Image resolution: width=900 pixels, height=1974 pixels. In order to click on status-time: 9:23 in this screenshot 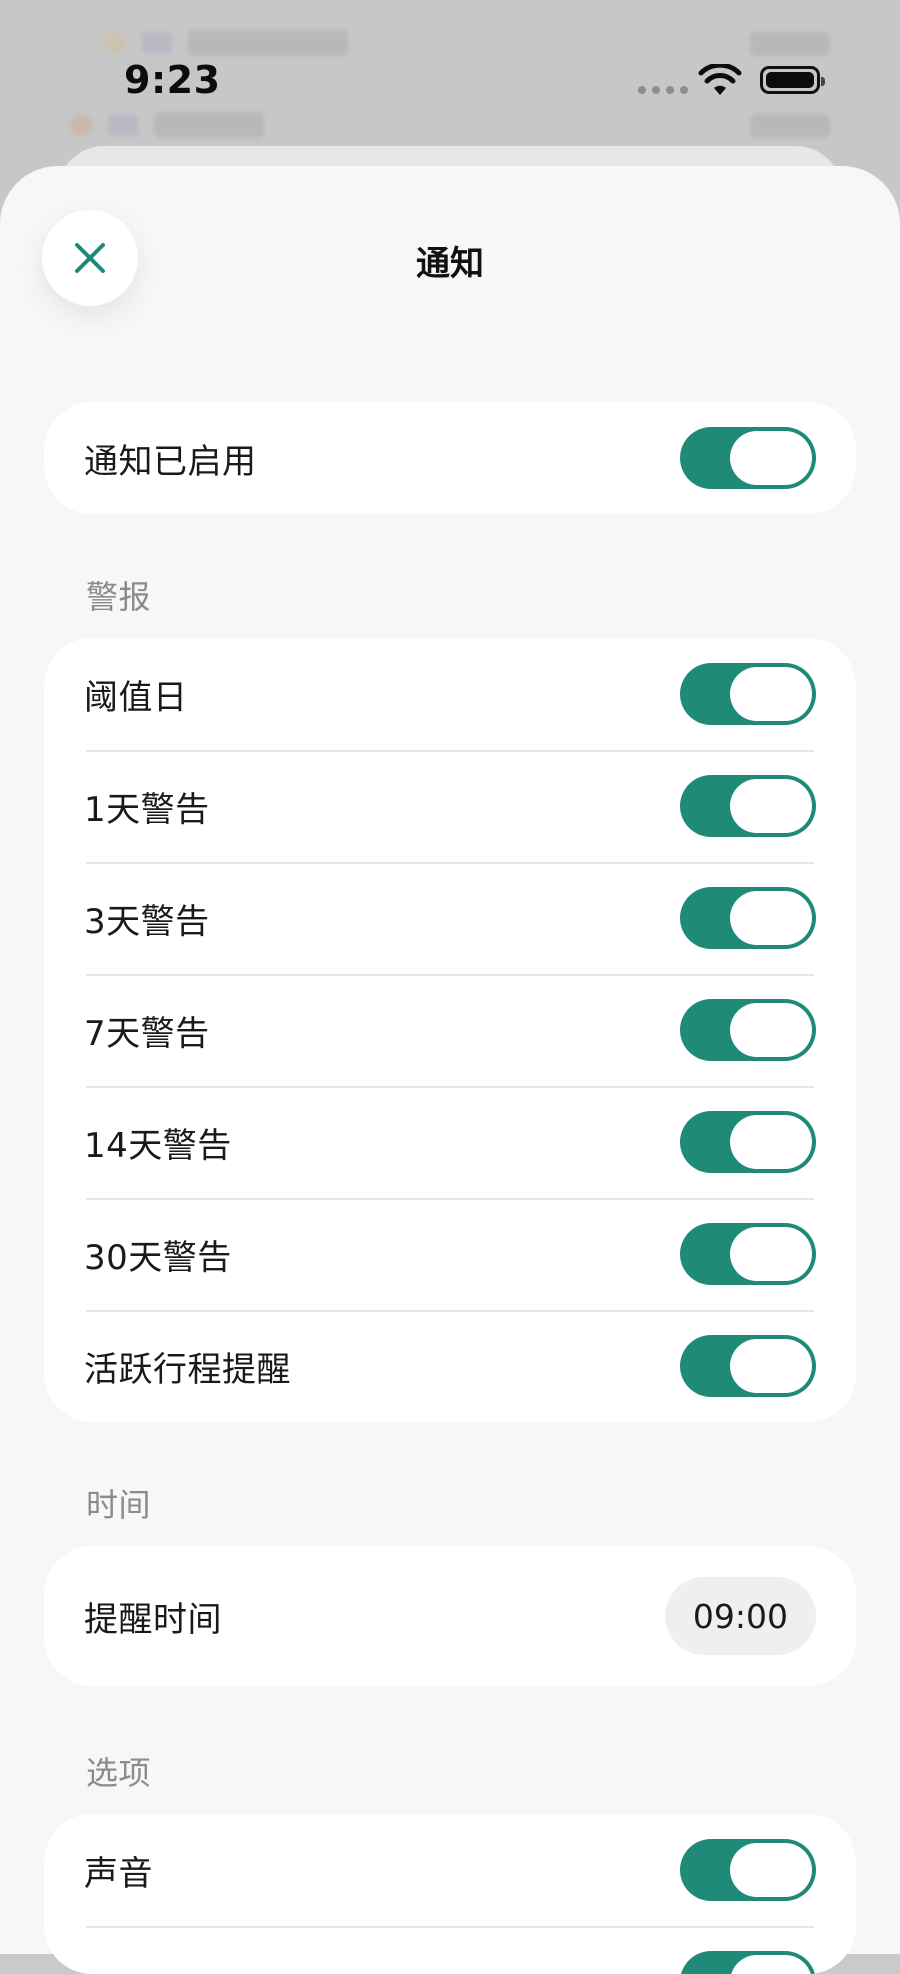, I will do `click(172, 80)`.